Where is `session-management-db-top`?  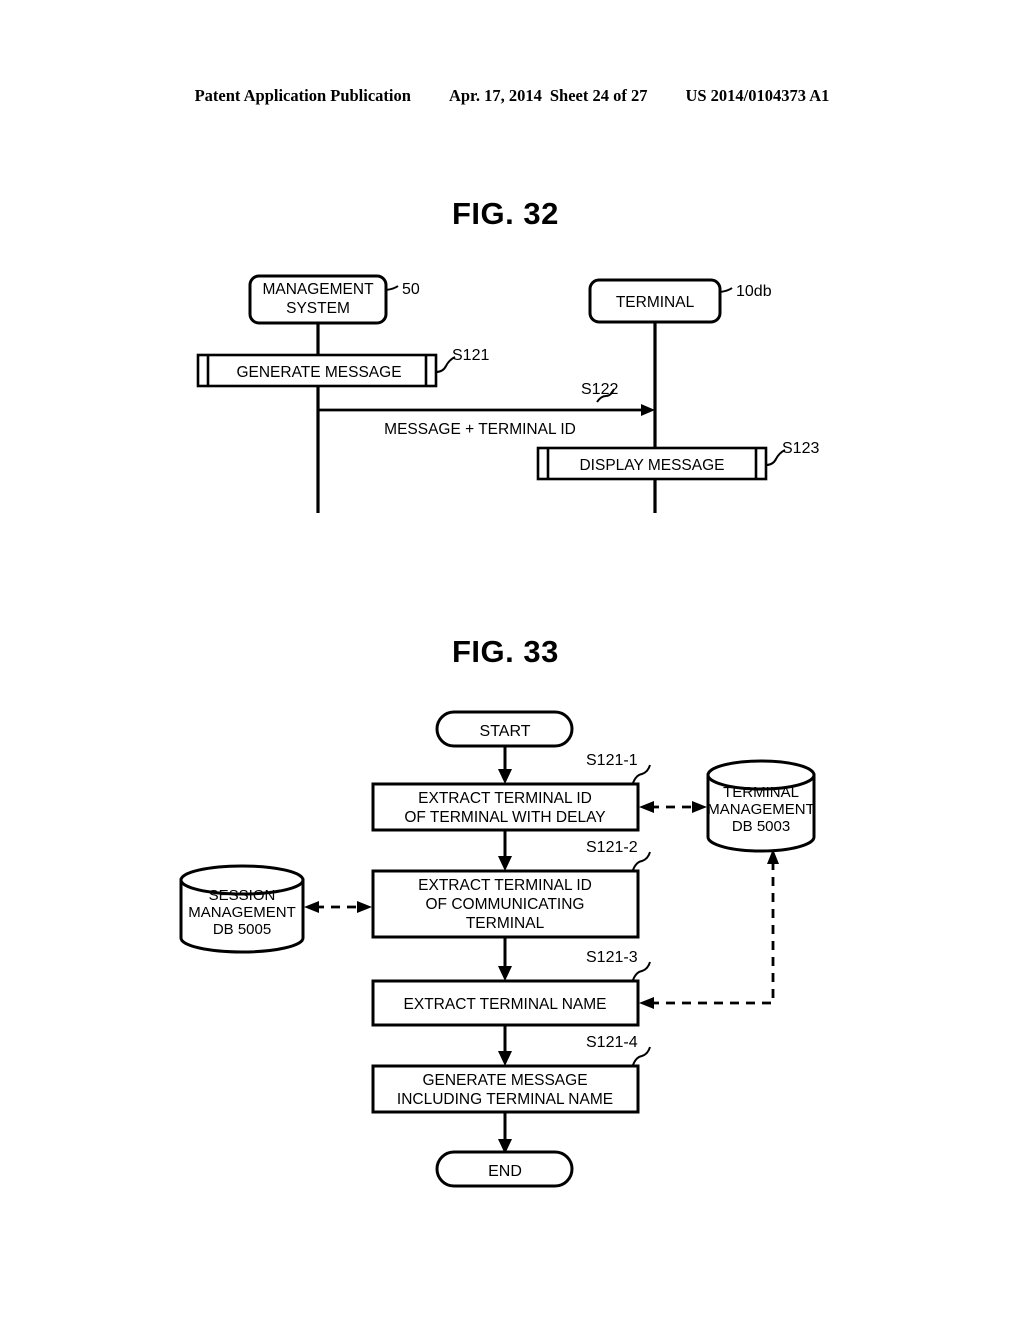
session-management-db-top is located at coordinates (242, 880).